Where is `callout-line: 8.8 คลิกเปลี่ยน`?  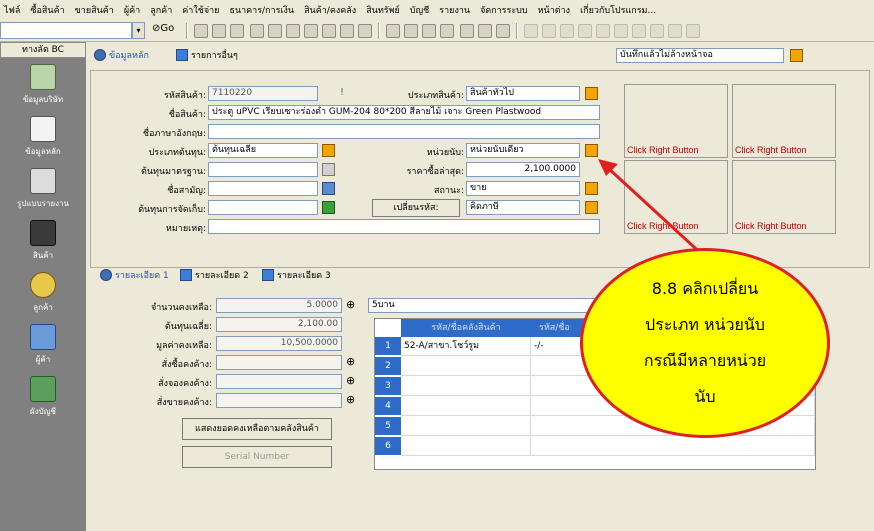 callout-line: 8.8 คลิกเปลี่ยน is located at coordinates (705, 288).